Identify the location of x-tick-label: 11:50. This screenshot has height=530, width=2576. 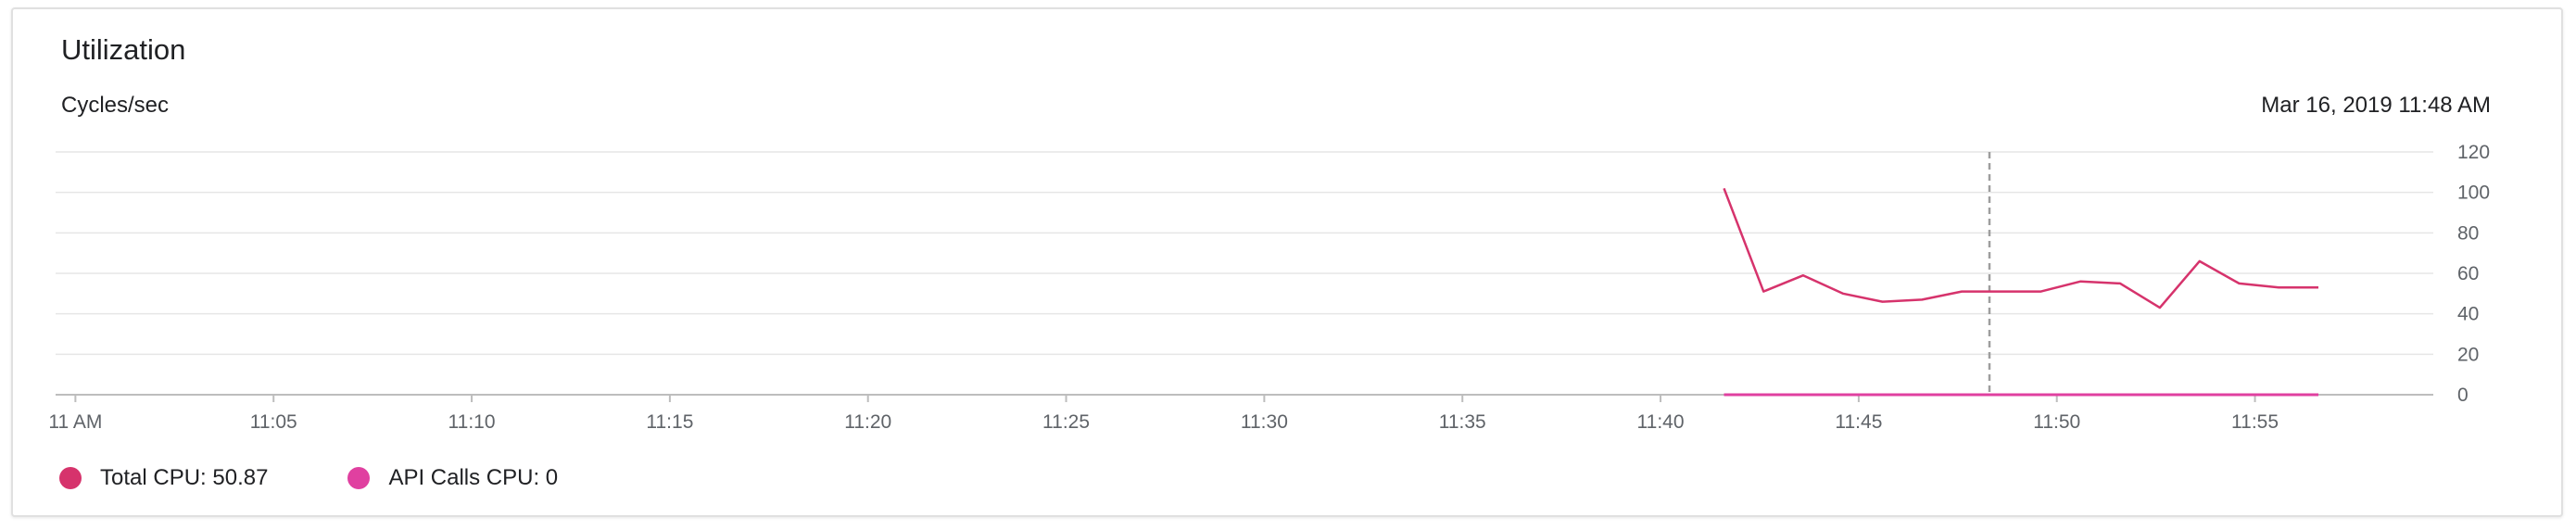
(2056, 422).